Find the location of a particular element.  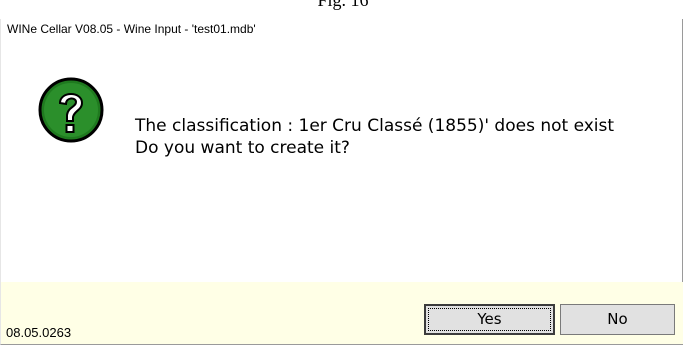

question-icon is located at coordinates (71, 110).